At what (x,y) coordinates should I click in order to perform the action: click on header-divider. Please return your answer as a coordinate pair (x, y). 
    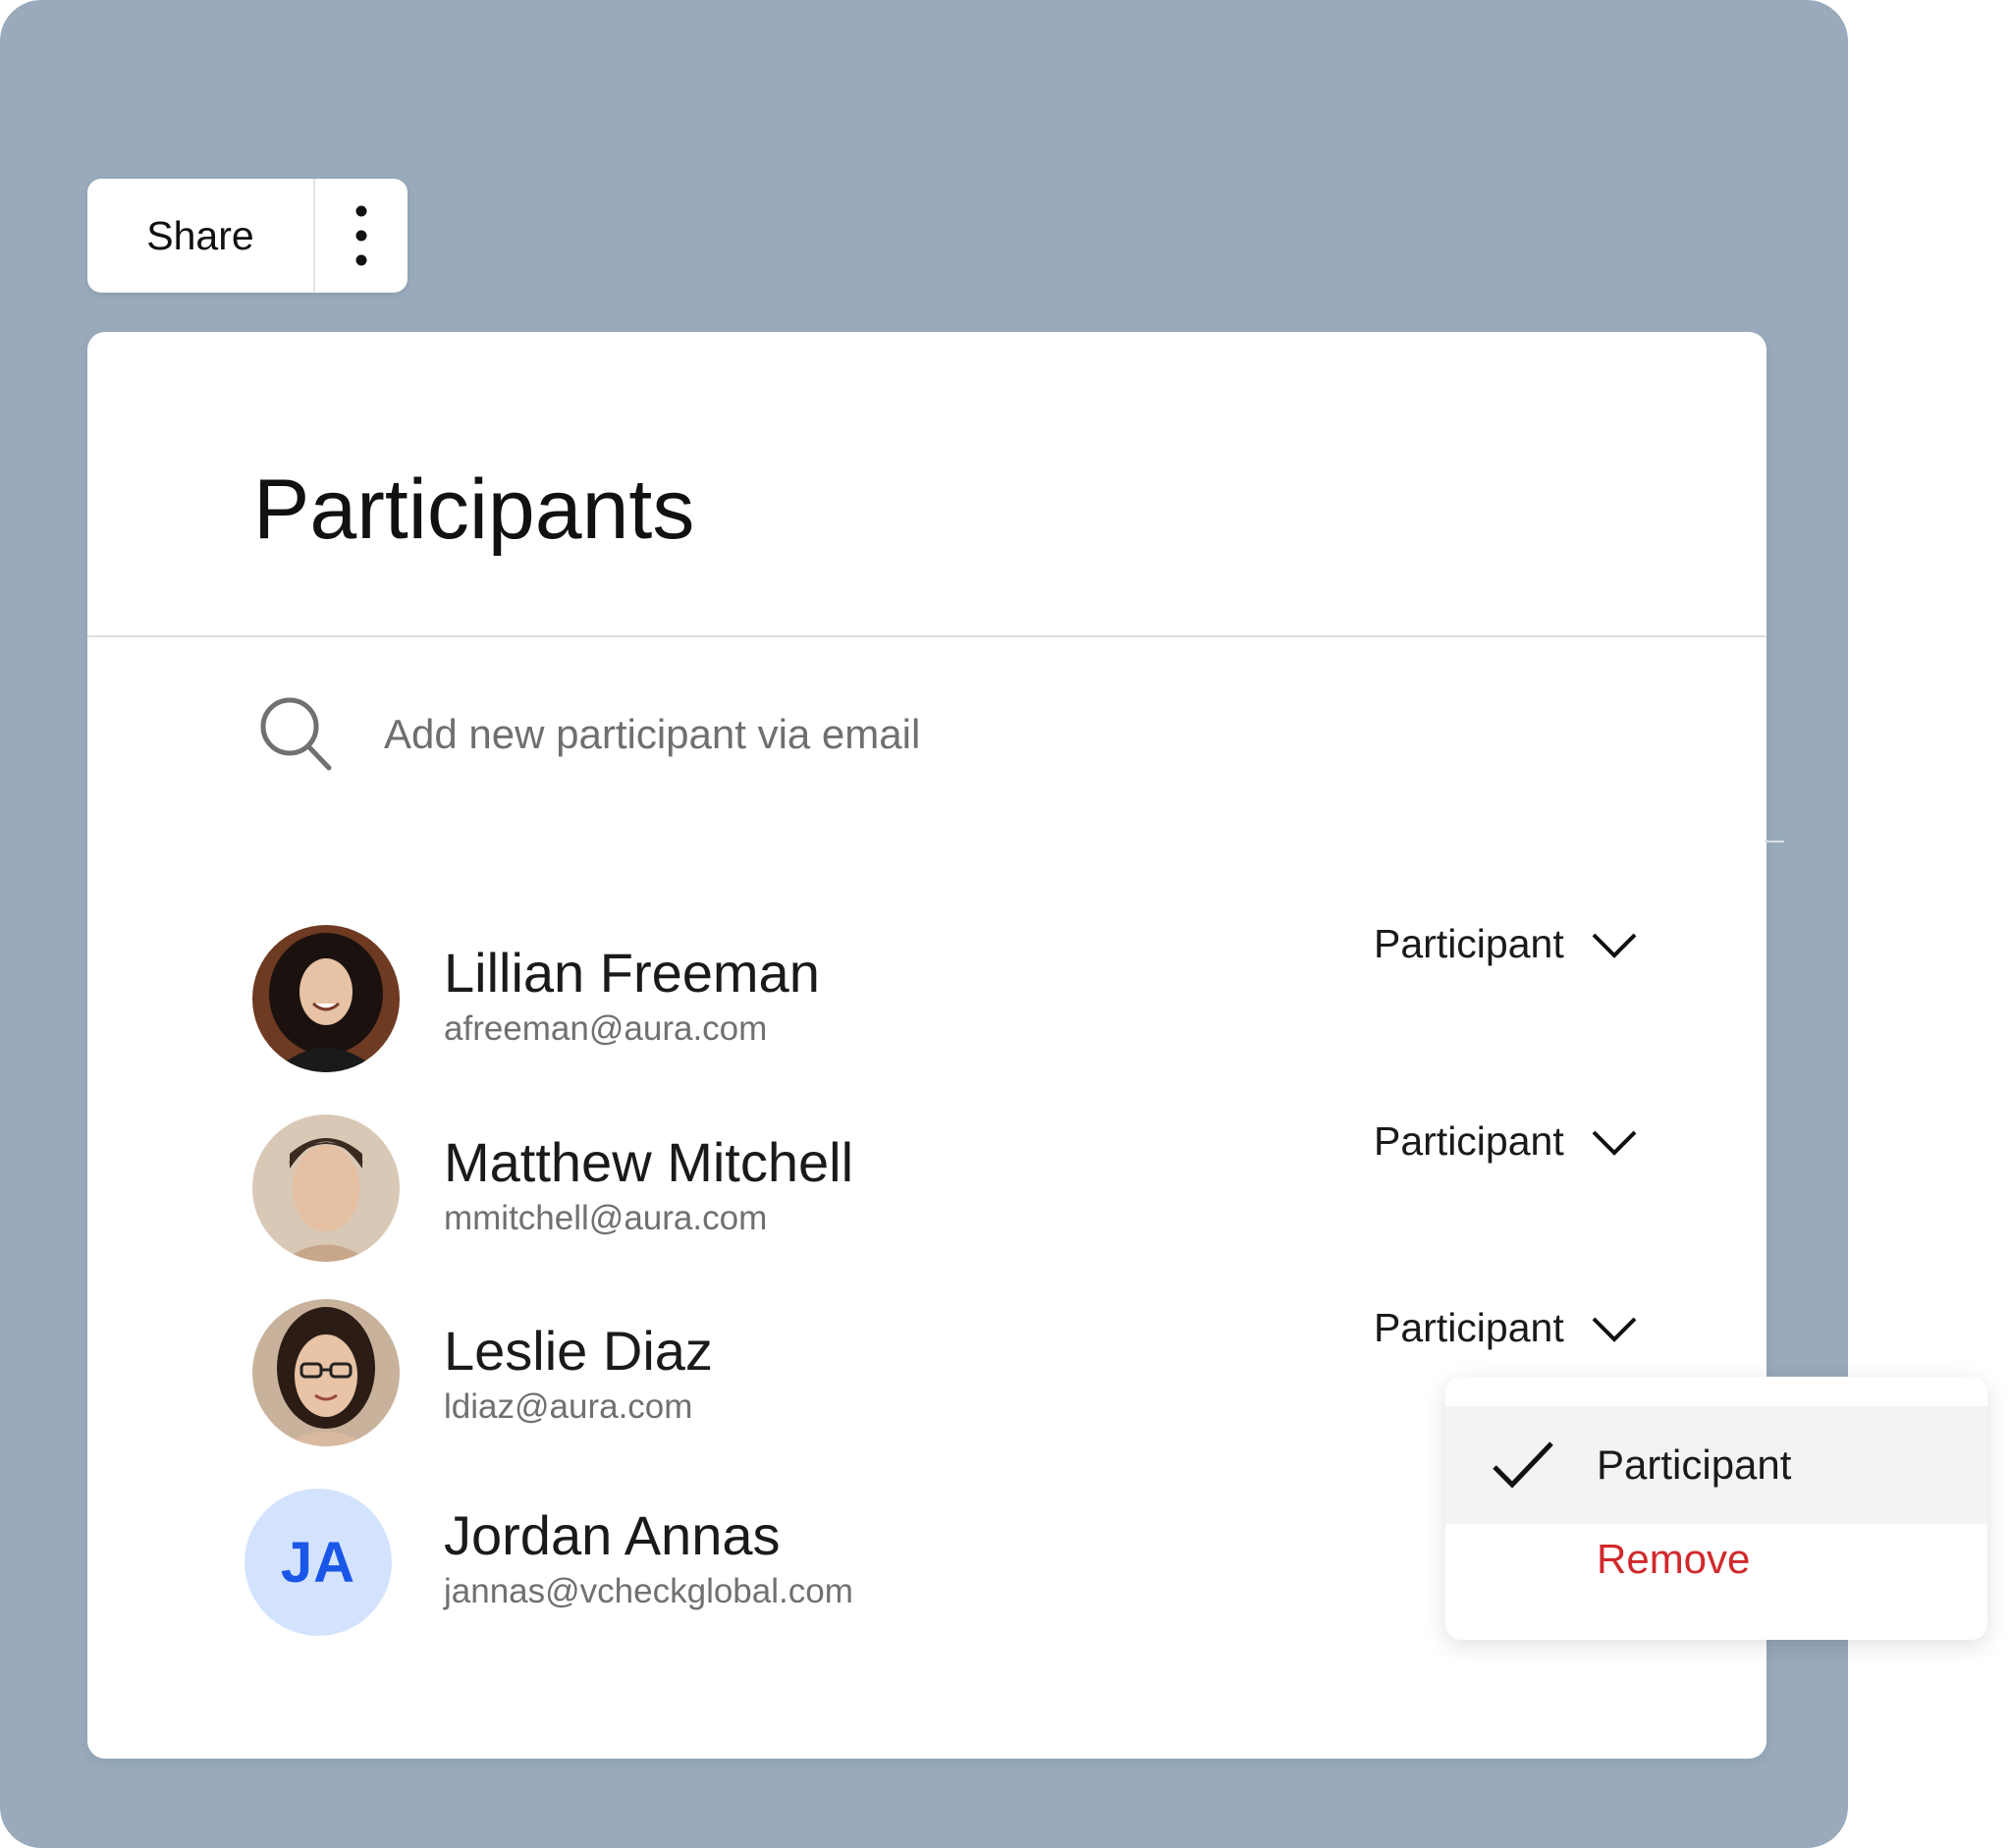
    Looking at the image, I should click on (926, 636).